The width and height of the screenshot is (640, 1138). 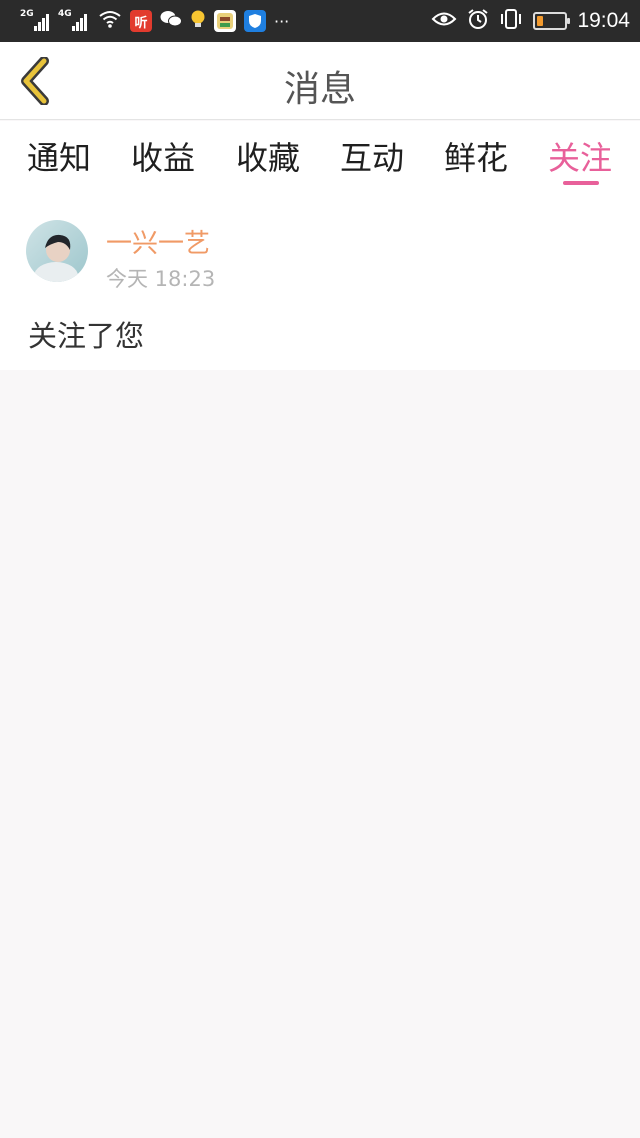 What do you see at coordinates (225, 21) in the screenshot?
I see `game-app-icon` at bounding box center [225, 21].